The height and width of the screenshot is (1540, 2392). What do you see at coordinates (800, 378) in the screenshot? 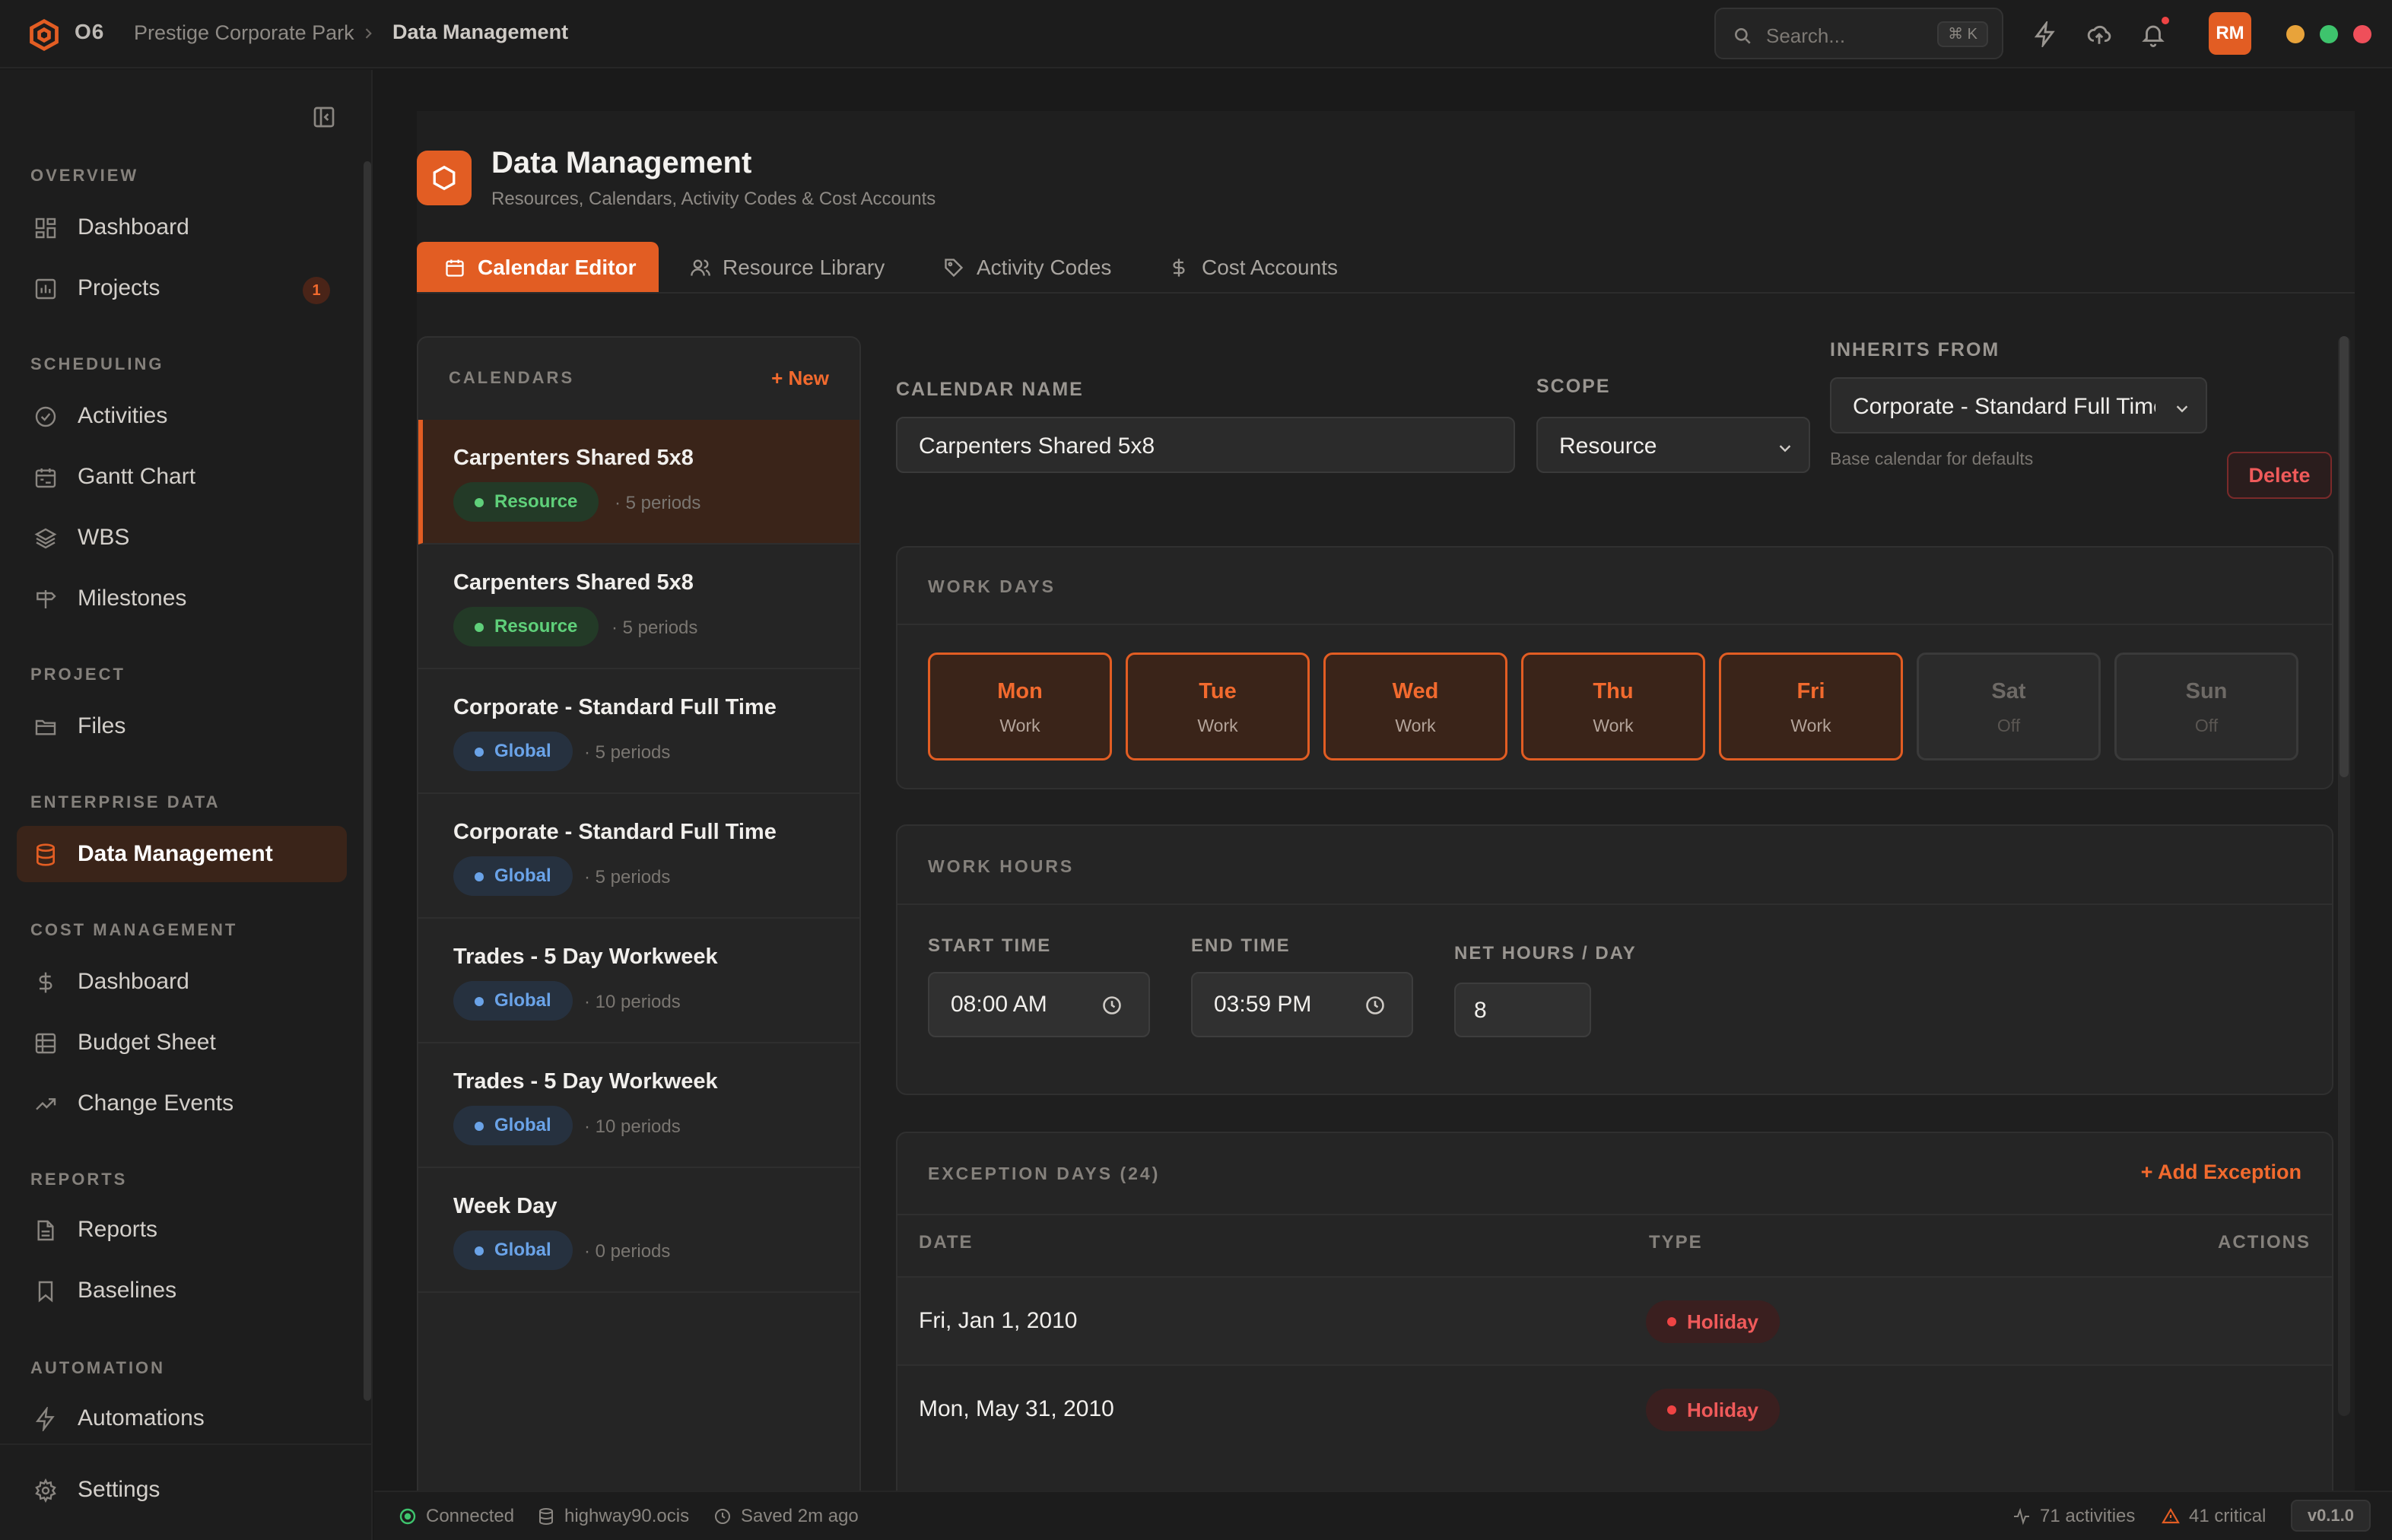
I see `new-calendar-button: + New` at bounding box center [800, 378].